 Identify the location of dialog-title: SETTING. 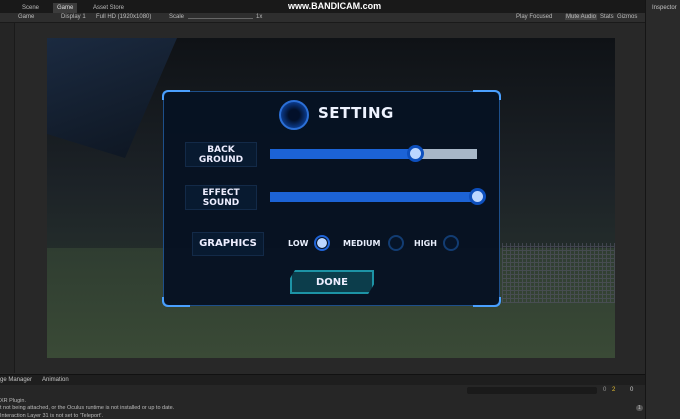
(356, 113).